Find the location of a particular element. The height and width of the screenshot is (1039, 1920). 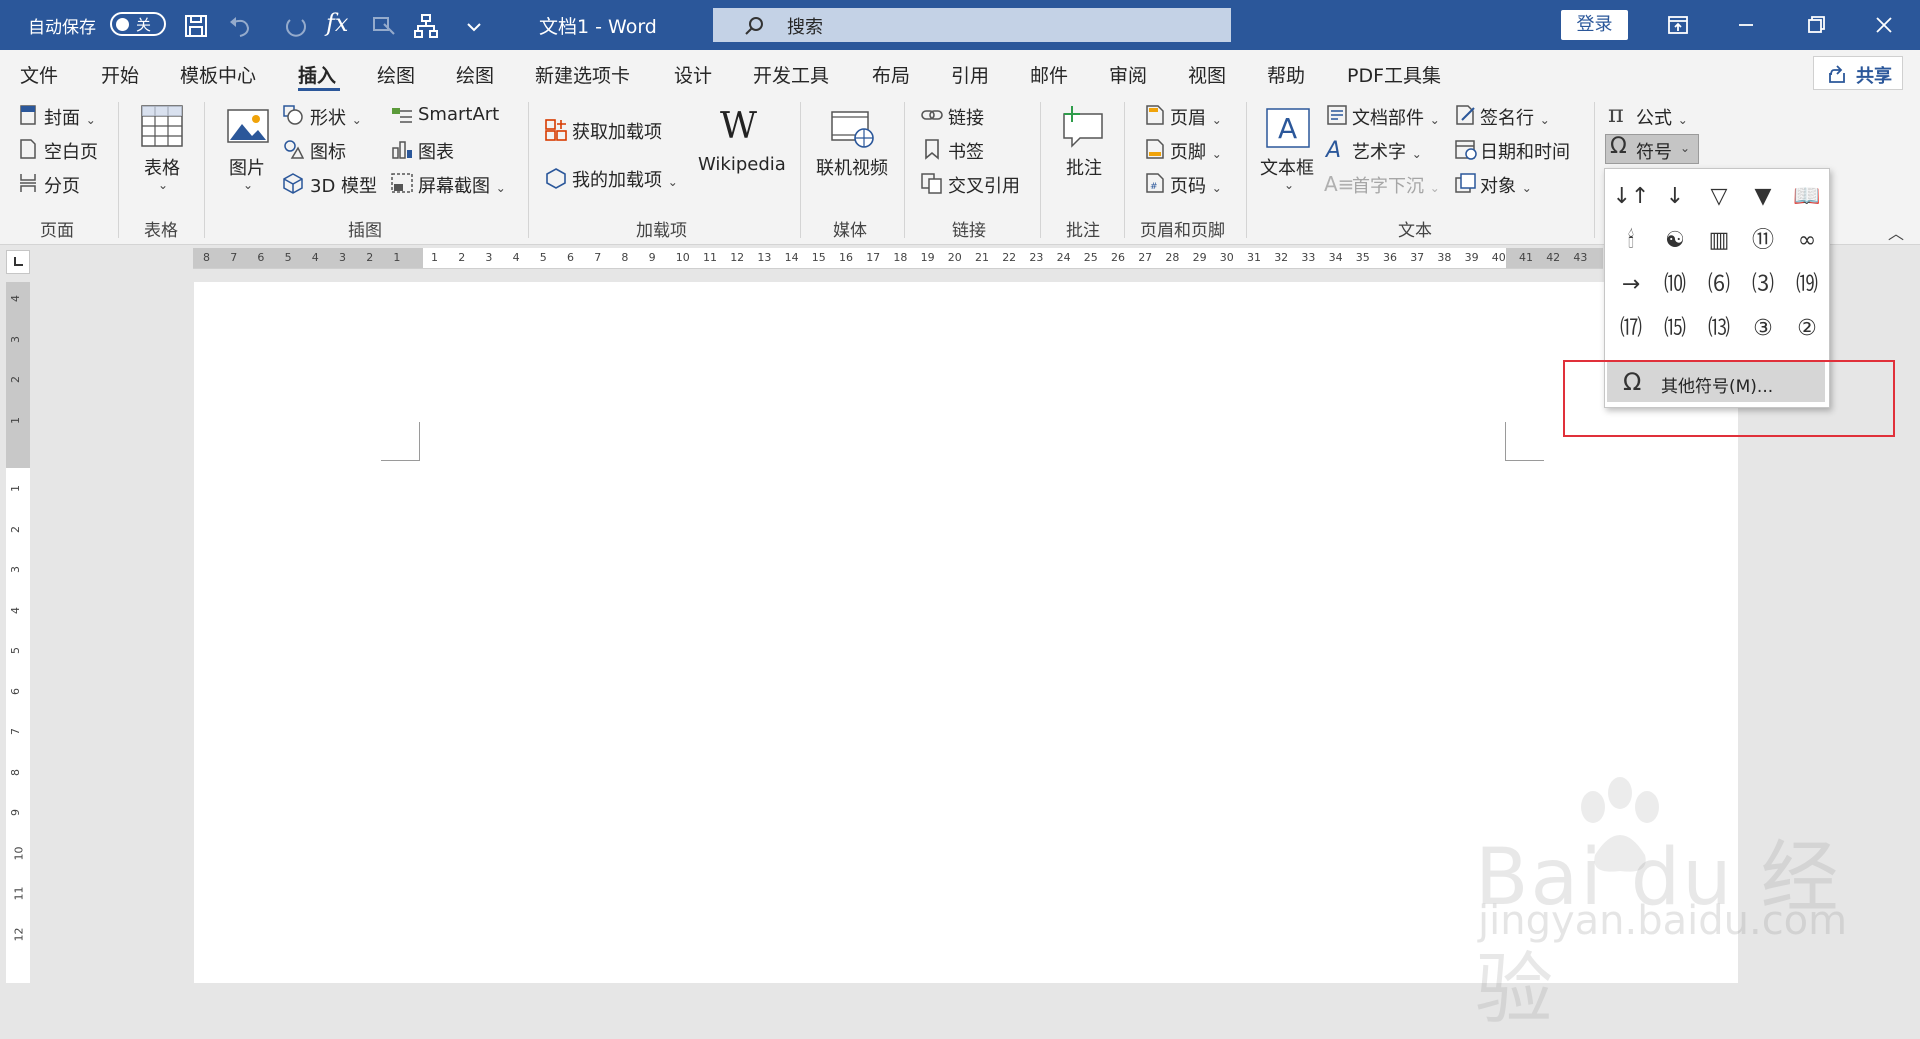

get-addins-button: 获取加载项 is located at coordinates (617, 131).